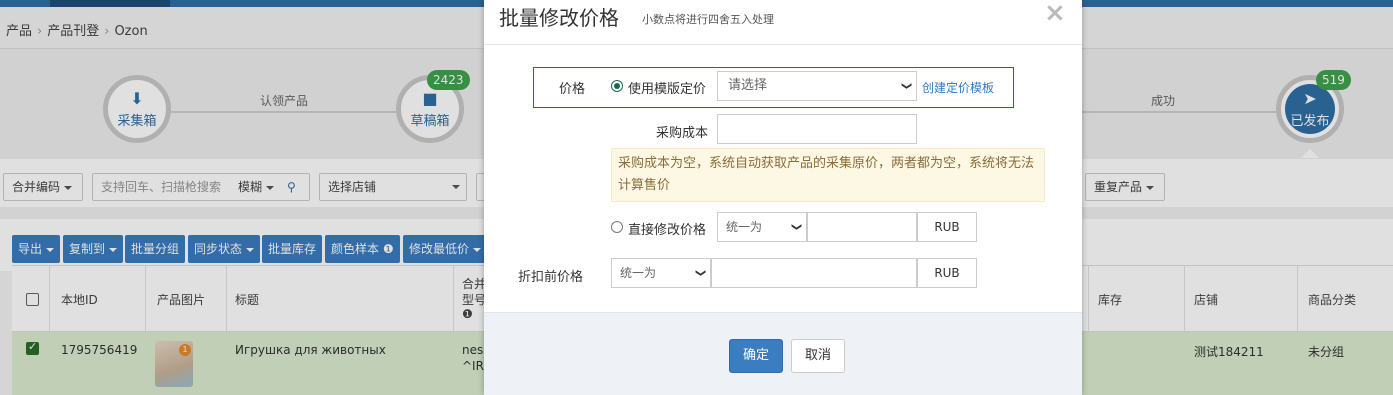 The height and width of the screenshot is (395, 1393). What do you see at coordinates (661, 273) in the screenshot?
I see `pre-discount-mode-select: 统一为 ❯` at bounding box center [661, 273].